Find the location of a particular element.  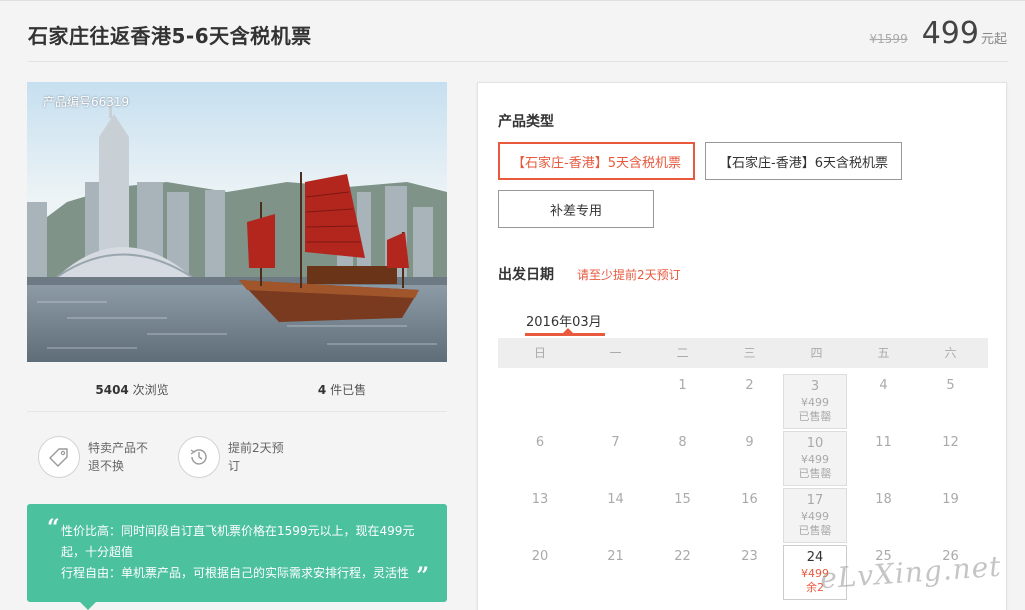

quote-line: 行程自由：单机票产品，可根据自己的实际需求安排行程，灵活性 is located at coordinates (235, 573).